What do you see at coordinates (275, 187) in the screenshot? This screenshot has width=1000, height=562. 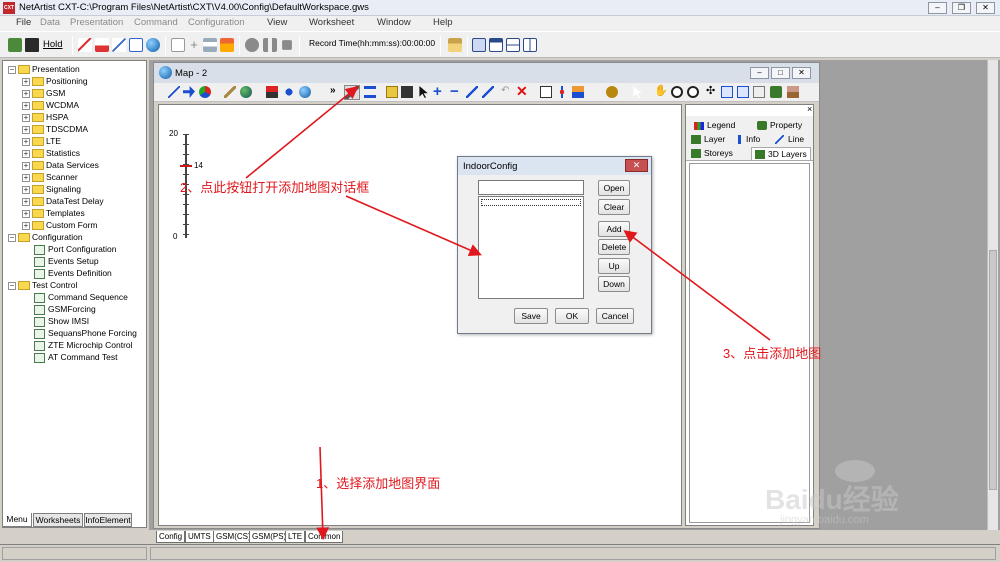 I see `annotation-step2: 2、点此按钮打开添加地图对话框` at bounding box center [275, 187].